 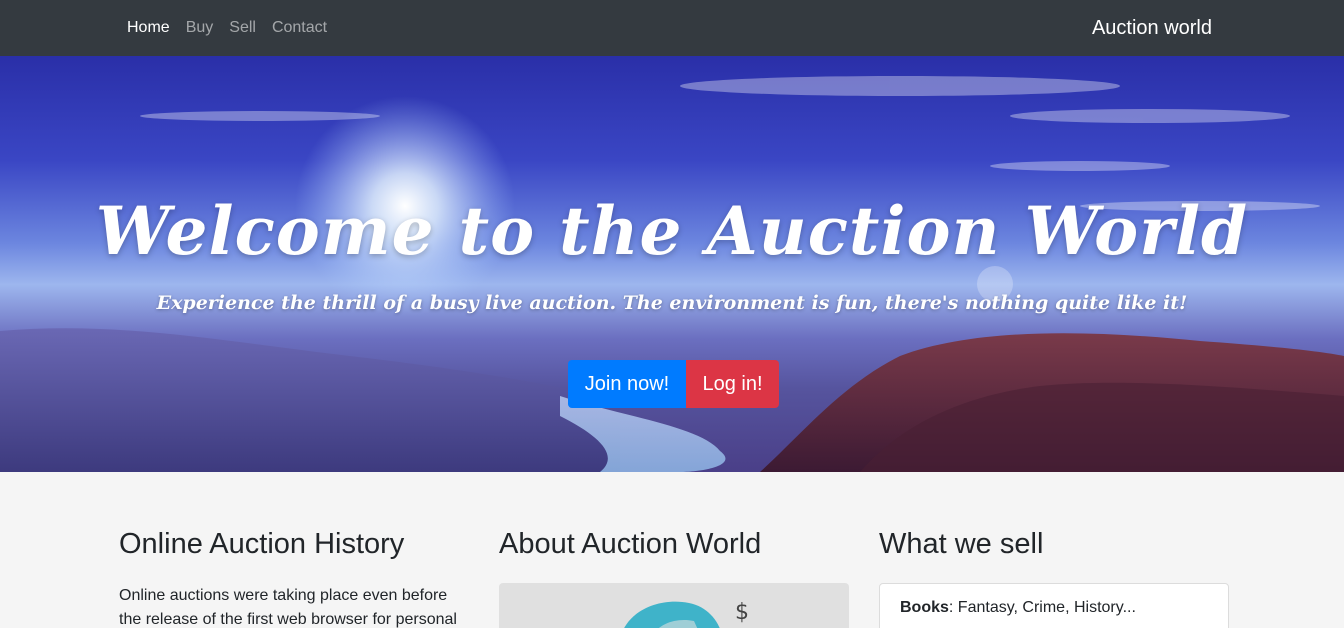 I want to click on about-image: $, so click(x=674, y=605).